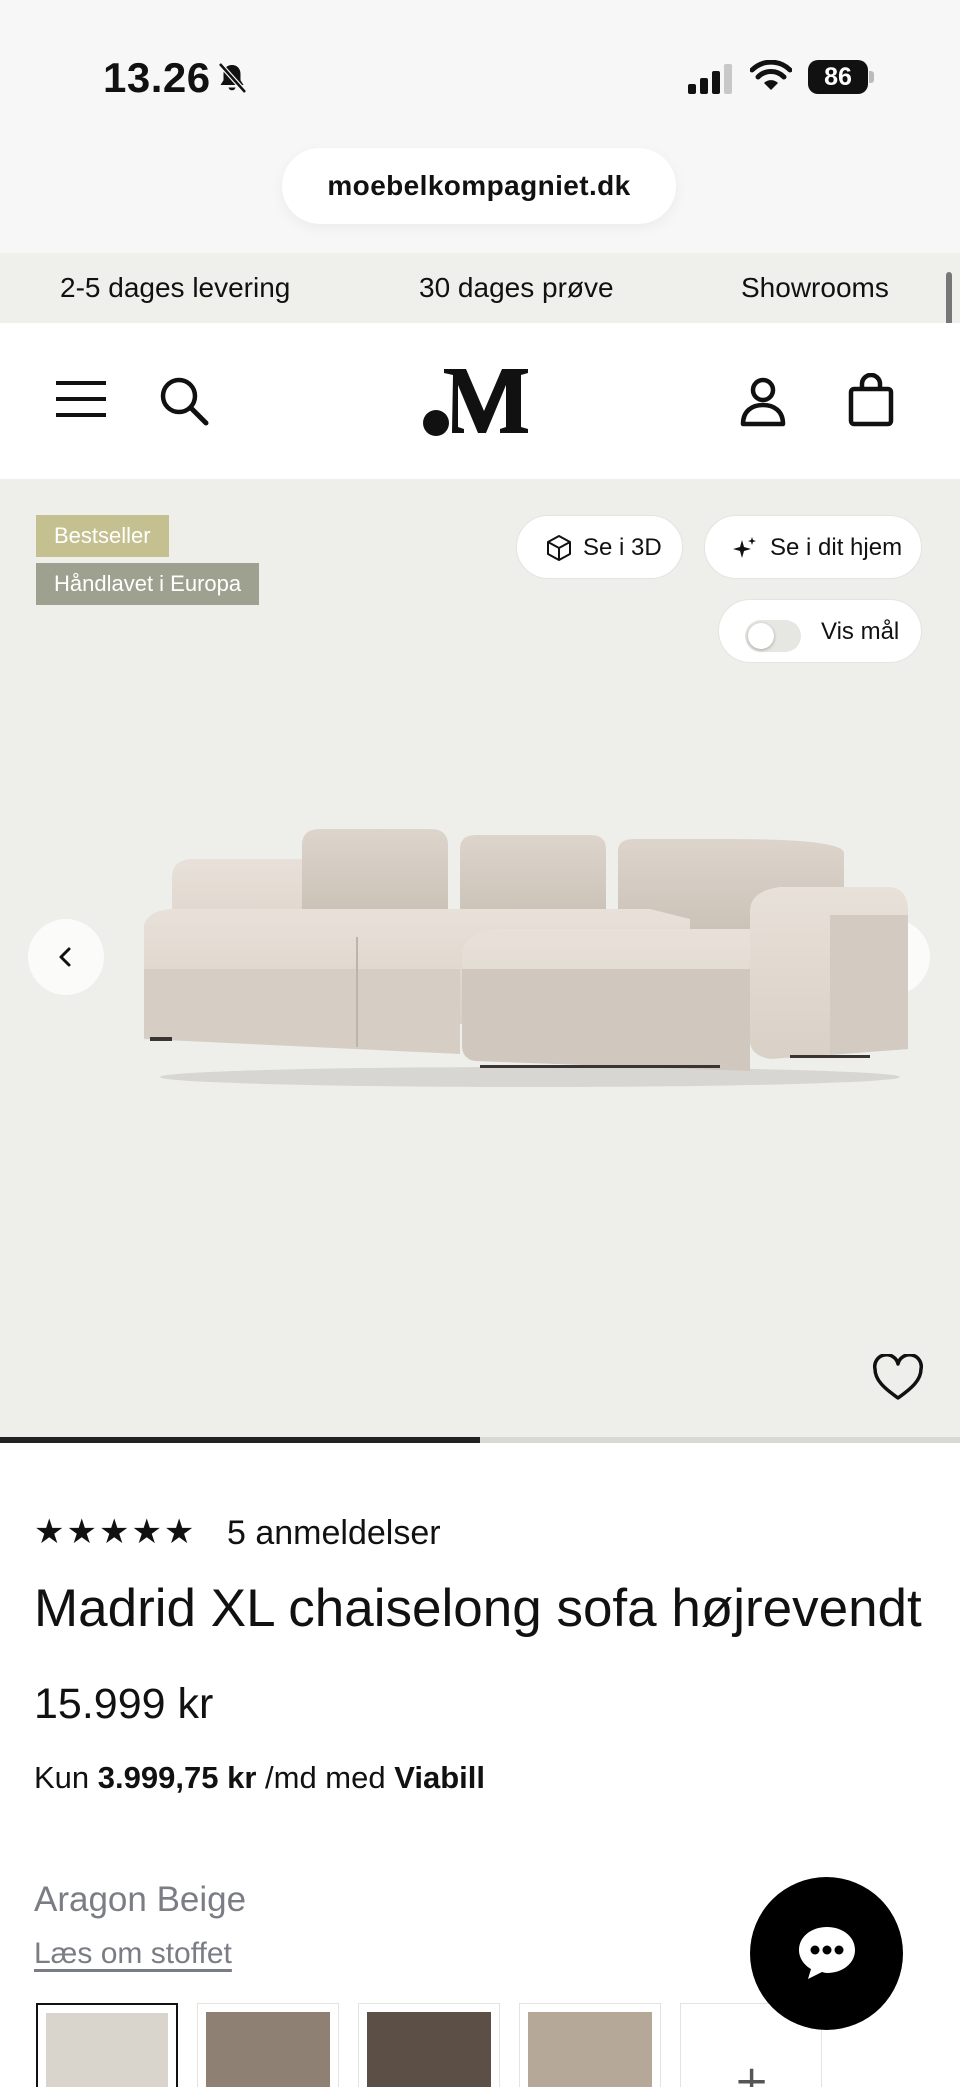  Describe the element at coordinates (815, 288) in the screenshot. I see `usp-showrooms: Showrooms` at that location.